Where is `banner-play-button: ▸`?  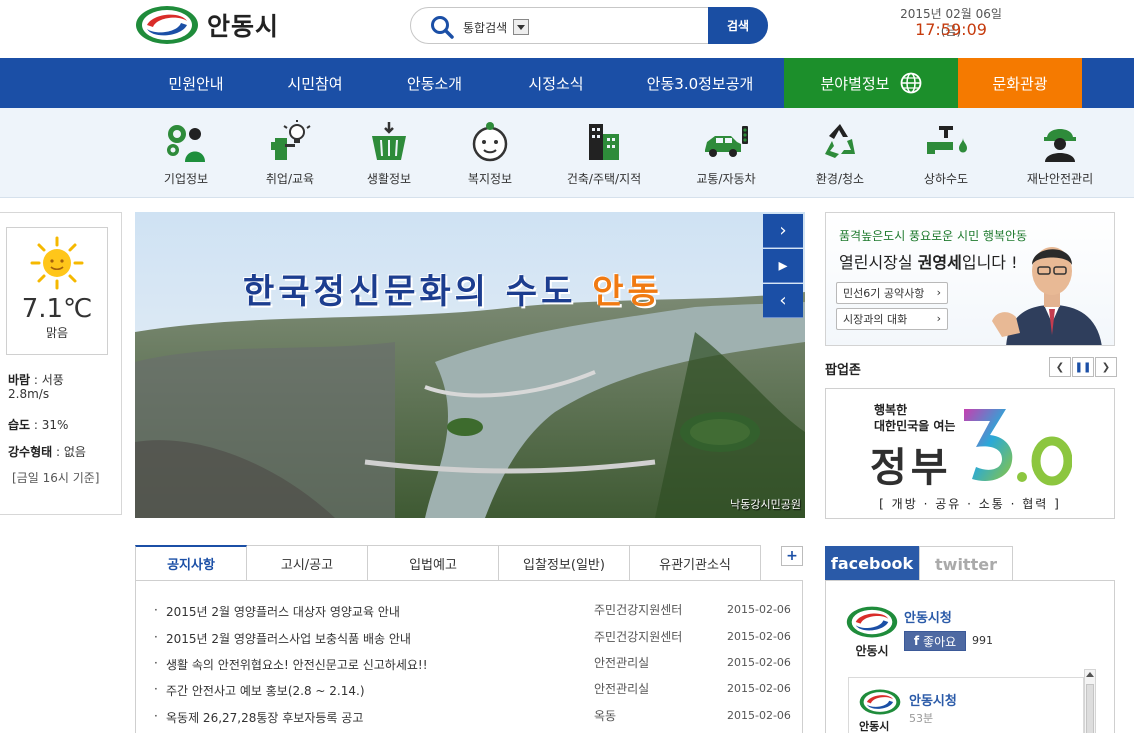
banner-play-button: ▸ is located at coordinates (783, 266).